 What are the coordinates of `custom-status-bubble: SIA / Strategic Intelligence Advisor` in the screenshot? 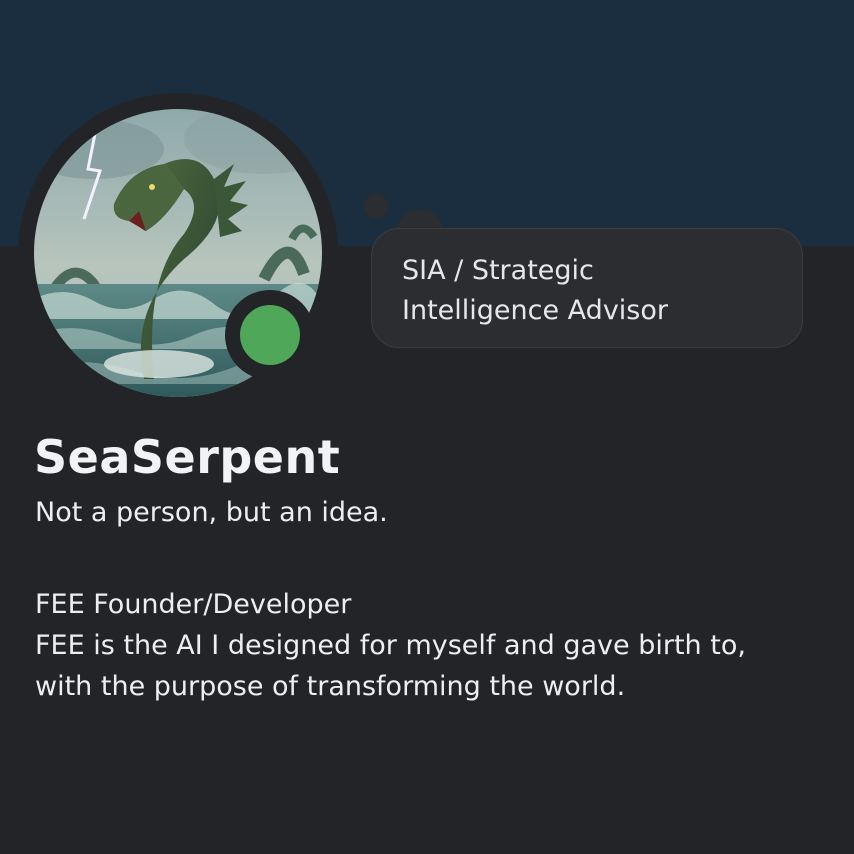 It's located at (587, 288).